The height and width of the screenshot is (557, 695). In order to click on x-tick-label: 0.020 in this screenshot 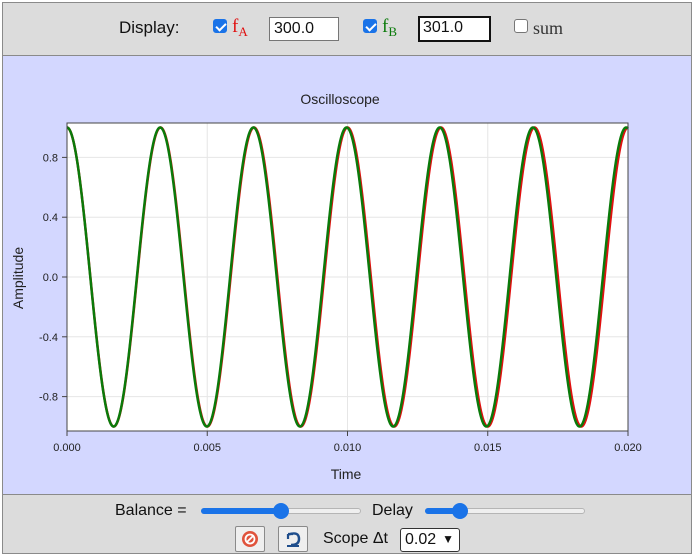, I will do `click(628, 448)`.